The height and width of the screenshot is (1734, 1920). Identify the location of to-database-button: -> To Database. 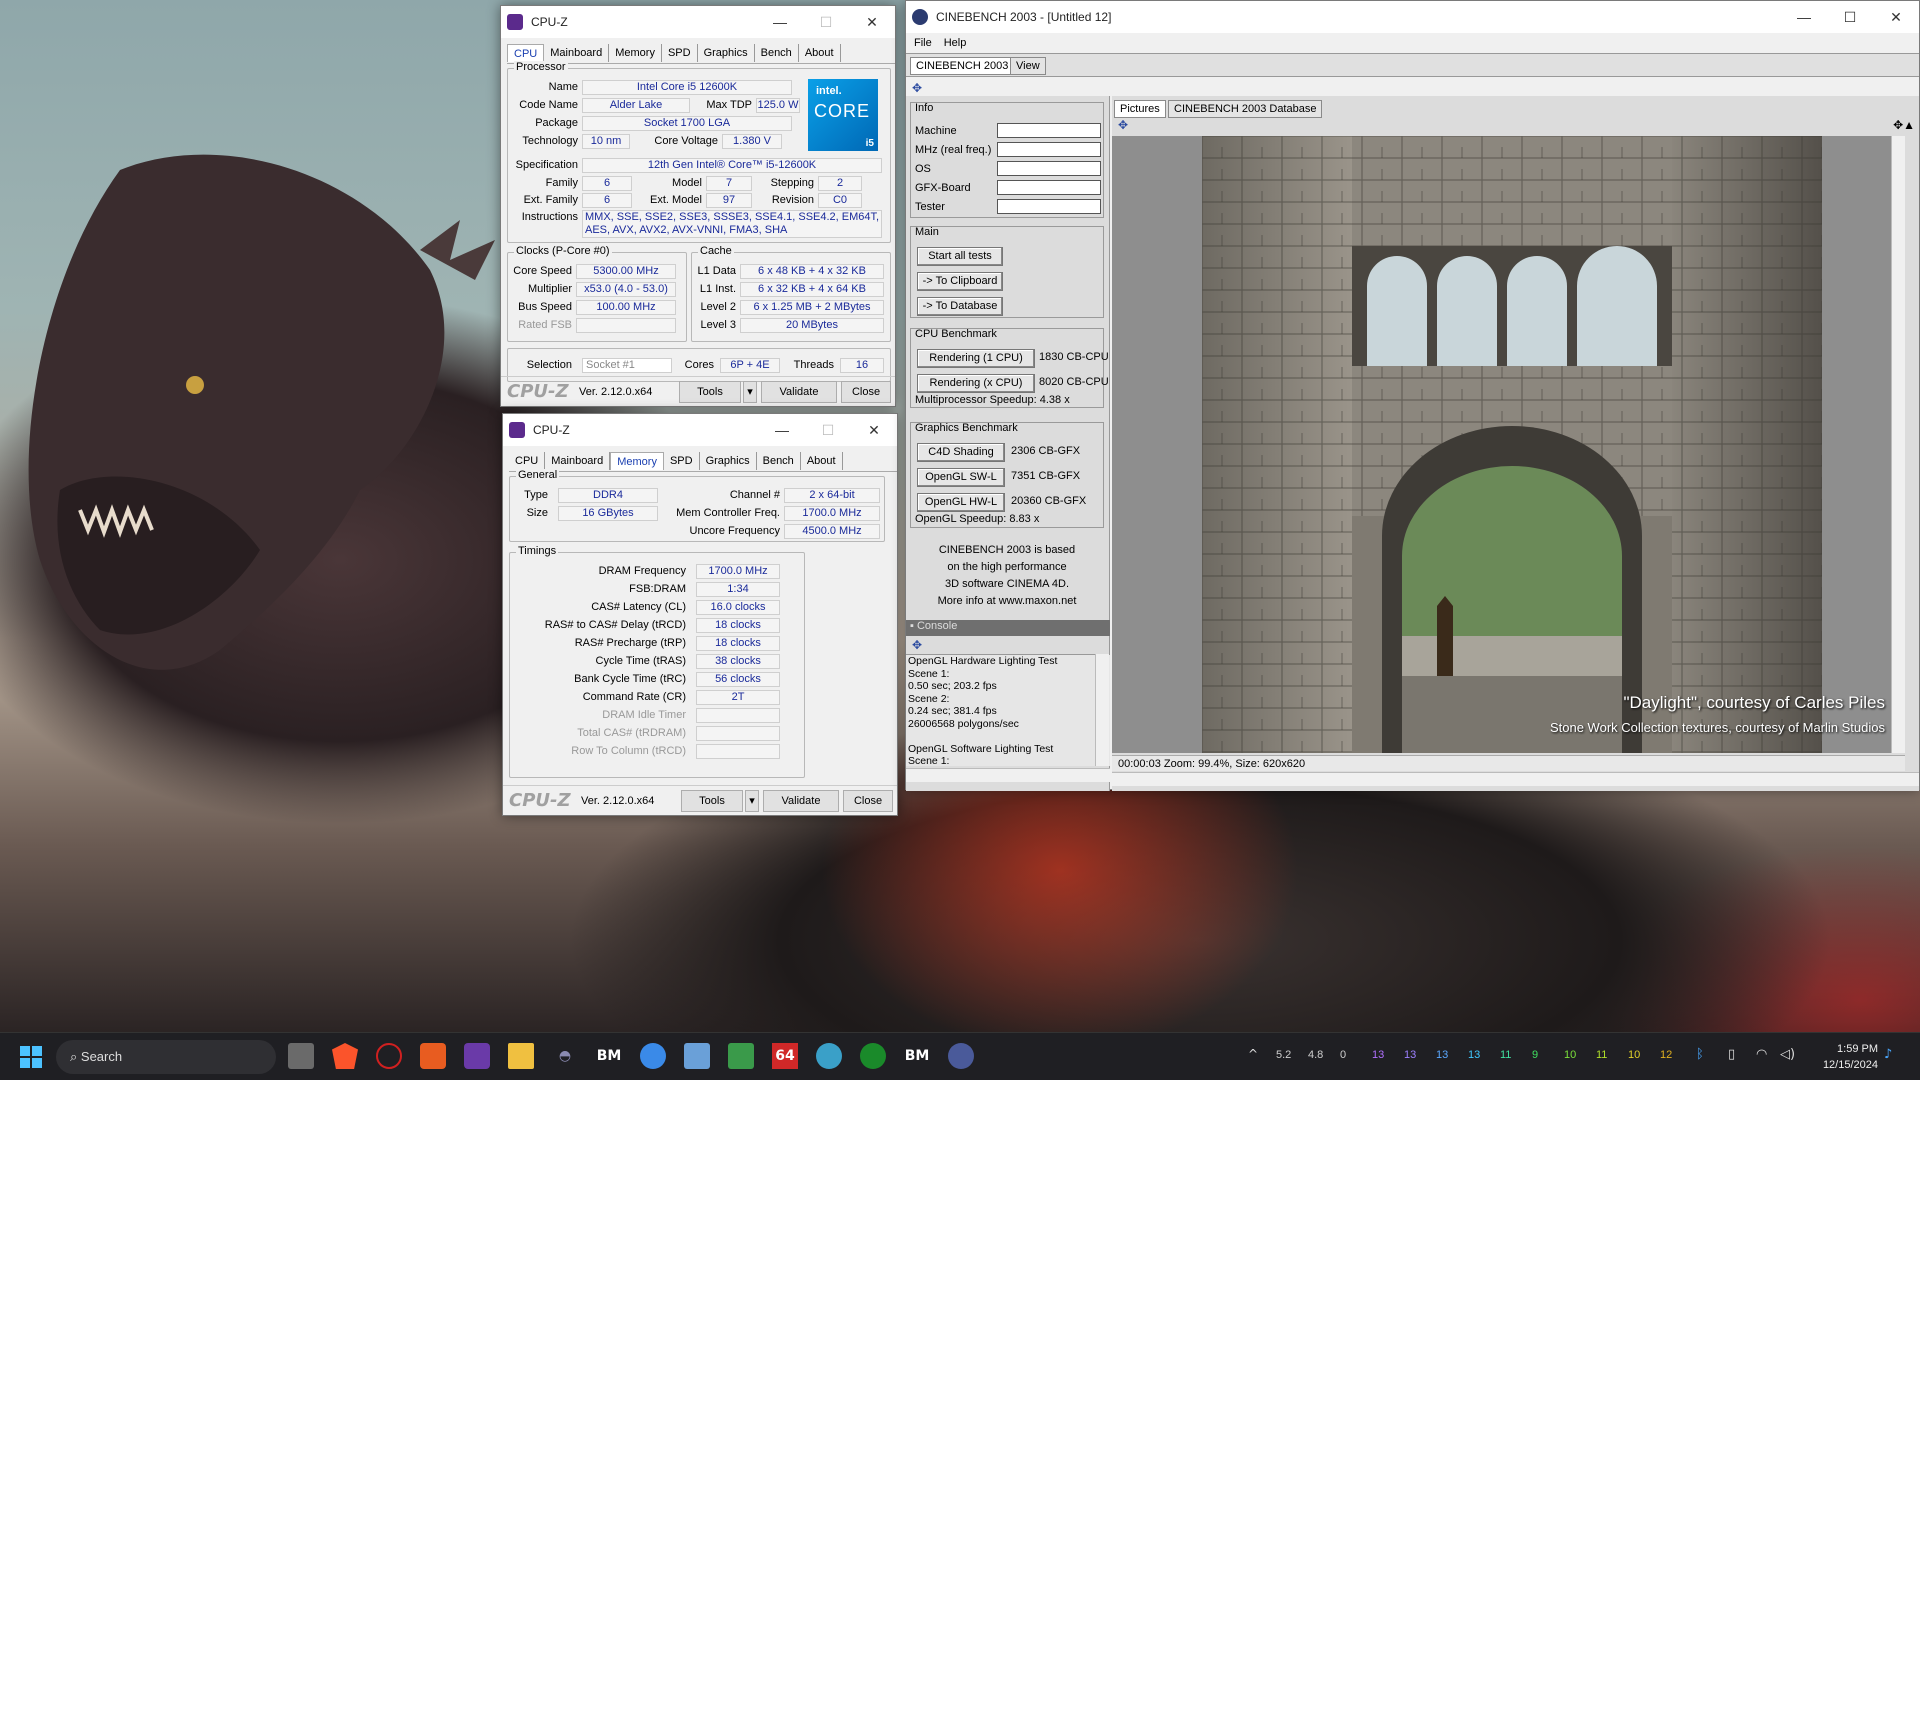
(960, 306).